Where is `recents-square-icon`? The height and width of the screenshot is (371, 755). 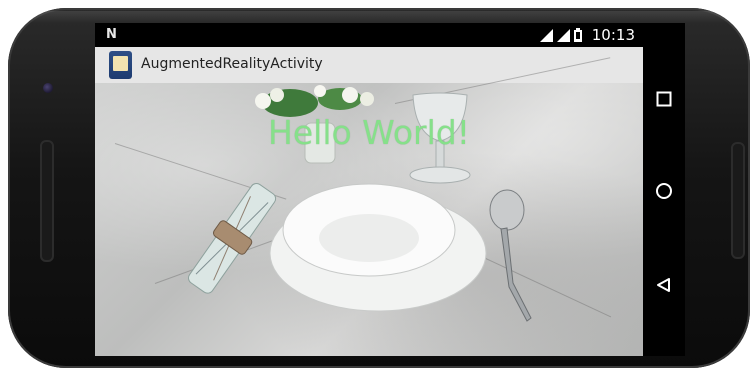 recents-square-icon is located at coordinates (664, 99).